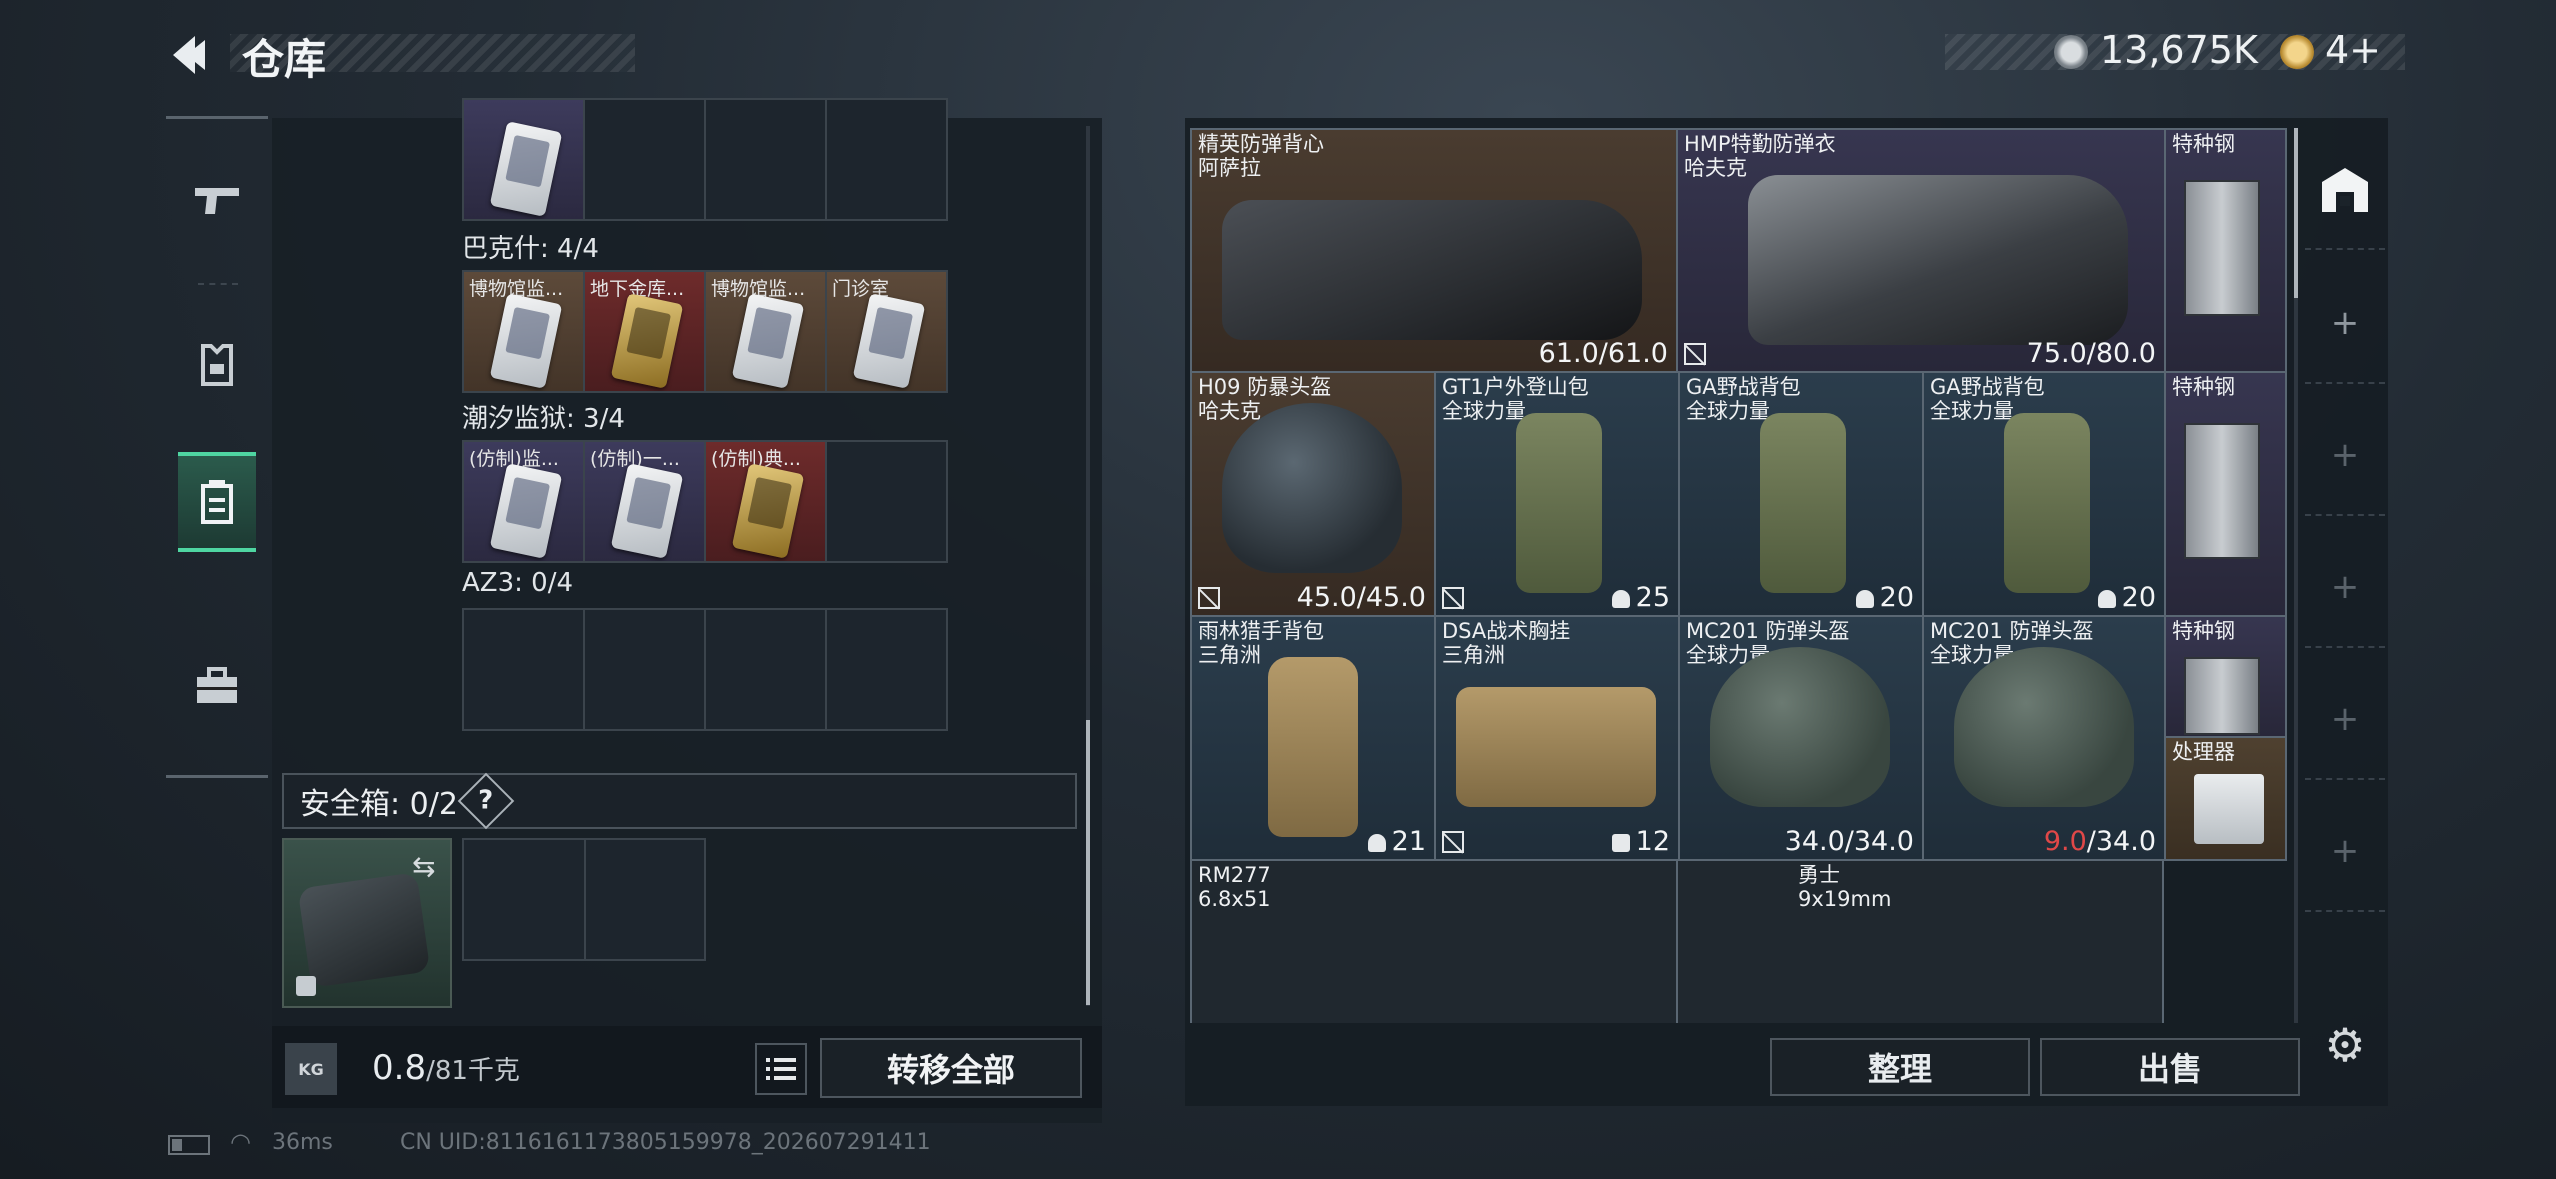 The width and height of the screenshot is (2556, 1179). What do you see at coordinates (1396, 841) in the screenshot?
I see `capacity: 21` at bounding box center [1396, 841].